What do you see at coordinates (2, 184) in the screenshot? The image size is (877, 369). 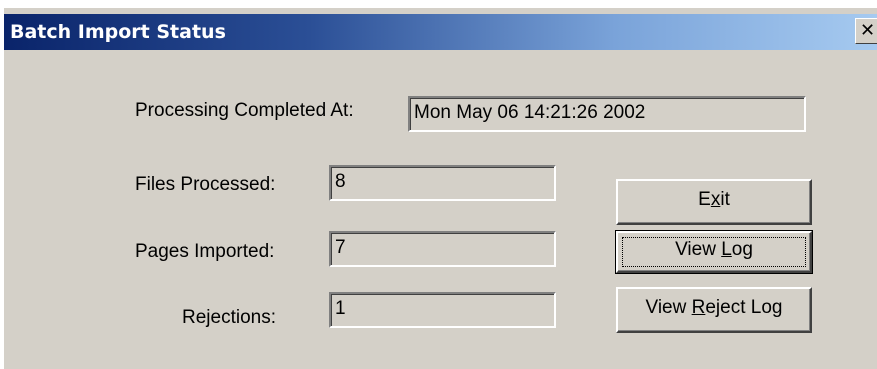 I see `left-edge` at bounding box center [2, 184].